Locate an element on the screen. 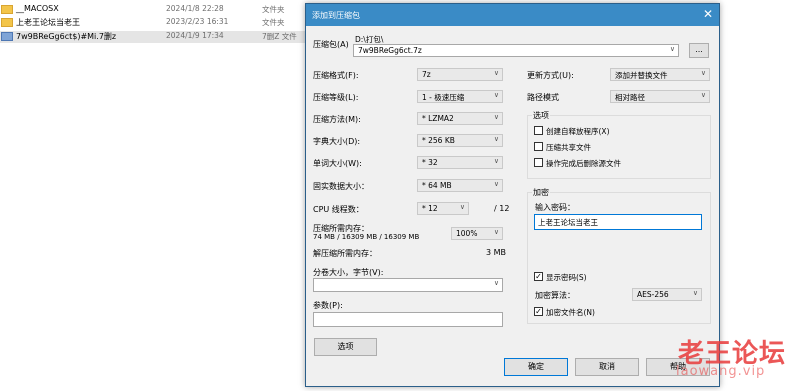 This screenshot has height=391, width=800. update-value: 添加并替换文件 is located at coordinates (641, 75).